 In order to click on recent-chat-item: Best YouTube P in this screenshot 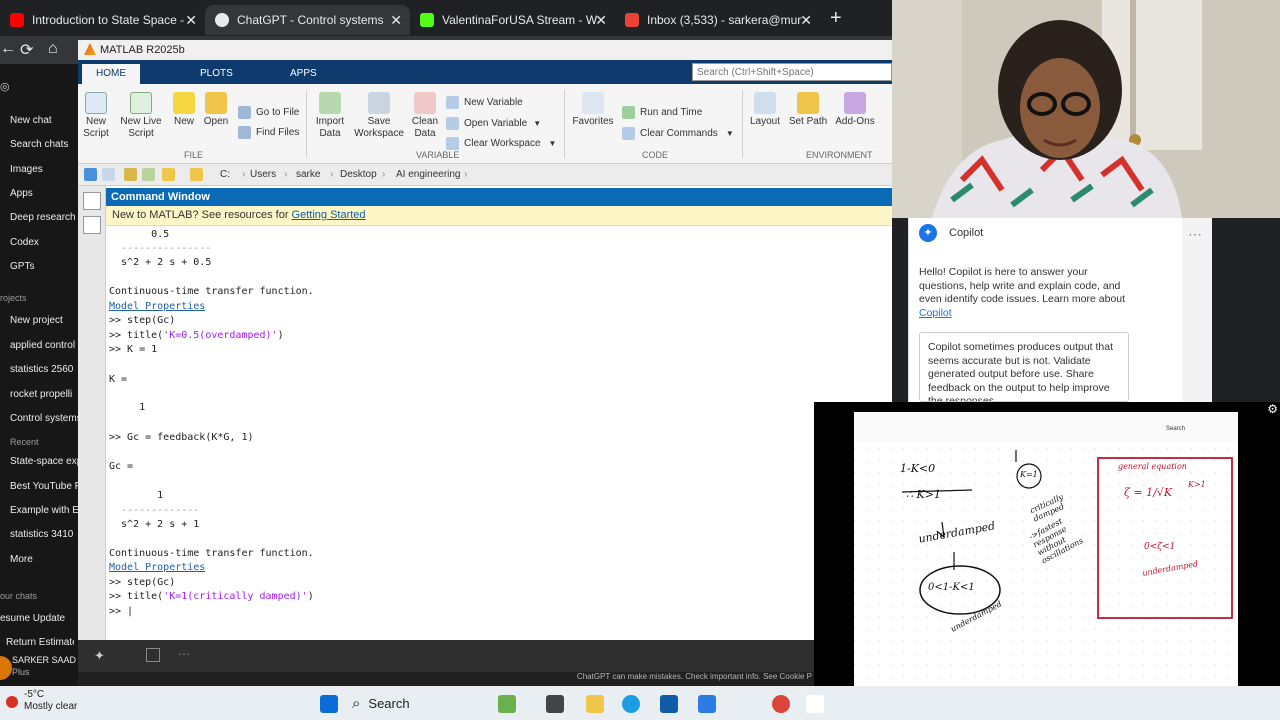, I will do `click(44, 486)`.